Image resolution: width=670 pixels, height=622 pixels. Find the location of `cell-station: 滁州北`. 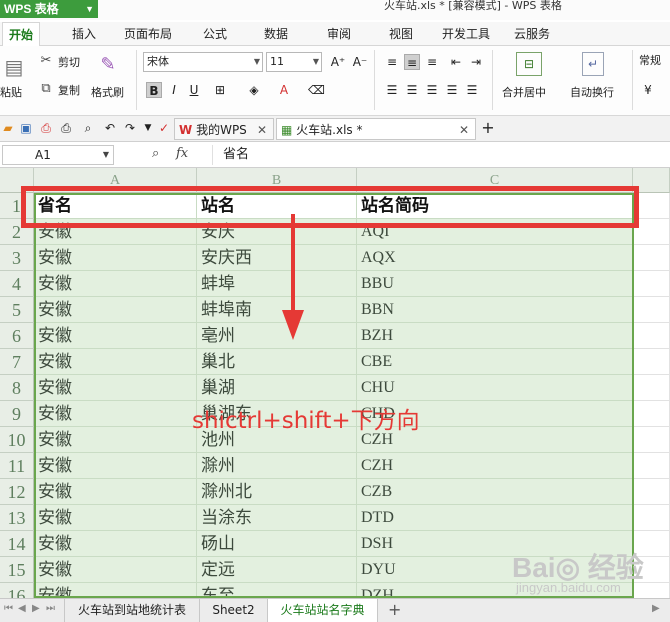

cell-station: 滁州北 is located at coordinates (277, 492).